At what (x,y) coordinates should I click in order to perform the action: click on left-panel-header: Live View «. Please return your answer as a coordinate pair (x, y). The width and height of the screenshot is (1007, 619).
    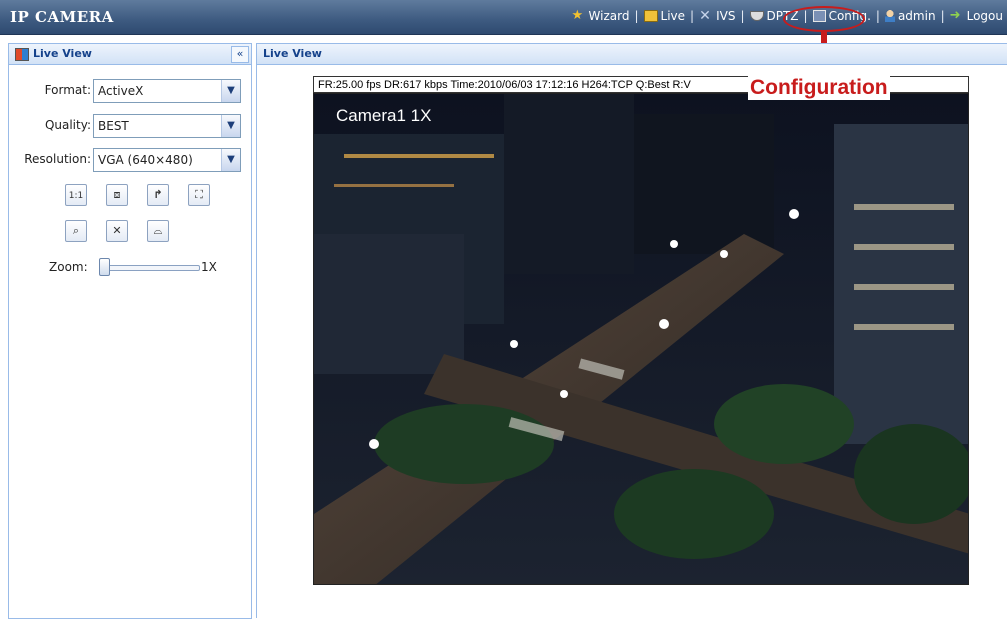
    Looking at the image, I should click on (130, 54).